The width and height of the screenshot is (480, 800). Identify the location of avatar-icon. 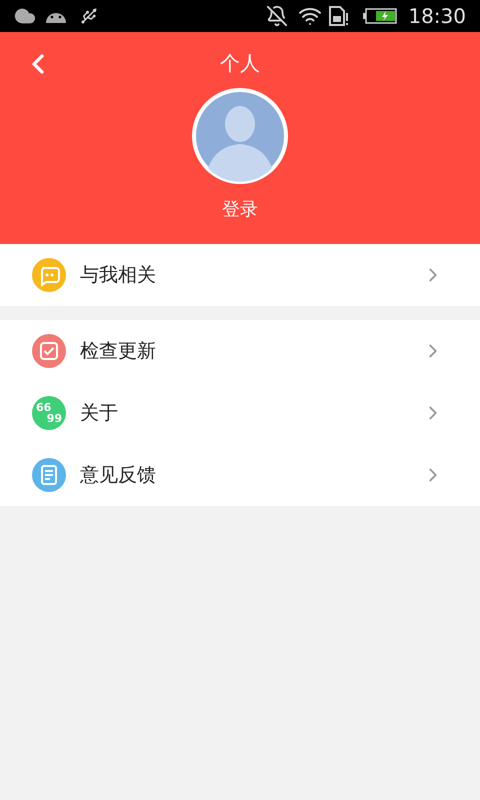
(240, 136).